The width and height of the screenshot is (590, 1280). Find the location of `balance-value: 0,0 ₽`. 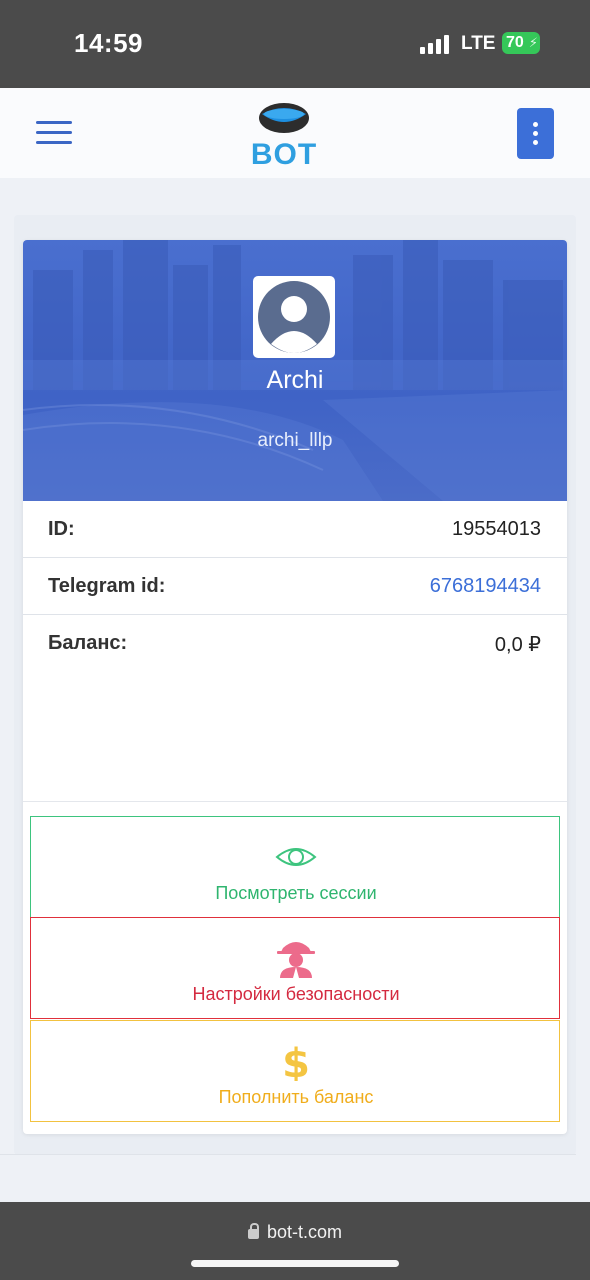

balance-value: 0,0 ₽ is located at coordinates (517, 645).